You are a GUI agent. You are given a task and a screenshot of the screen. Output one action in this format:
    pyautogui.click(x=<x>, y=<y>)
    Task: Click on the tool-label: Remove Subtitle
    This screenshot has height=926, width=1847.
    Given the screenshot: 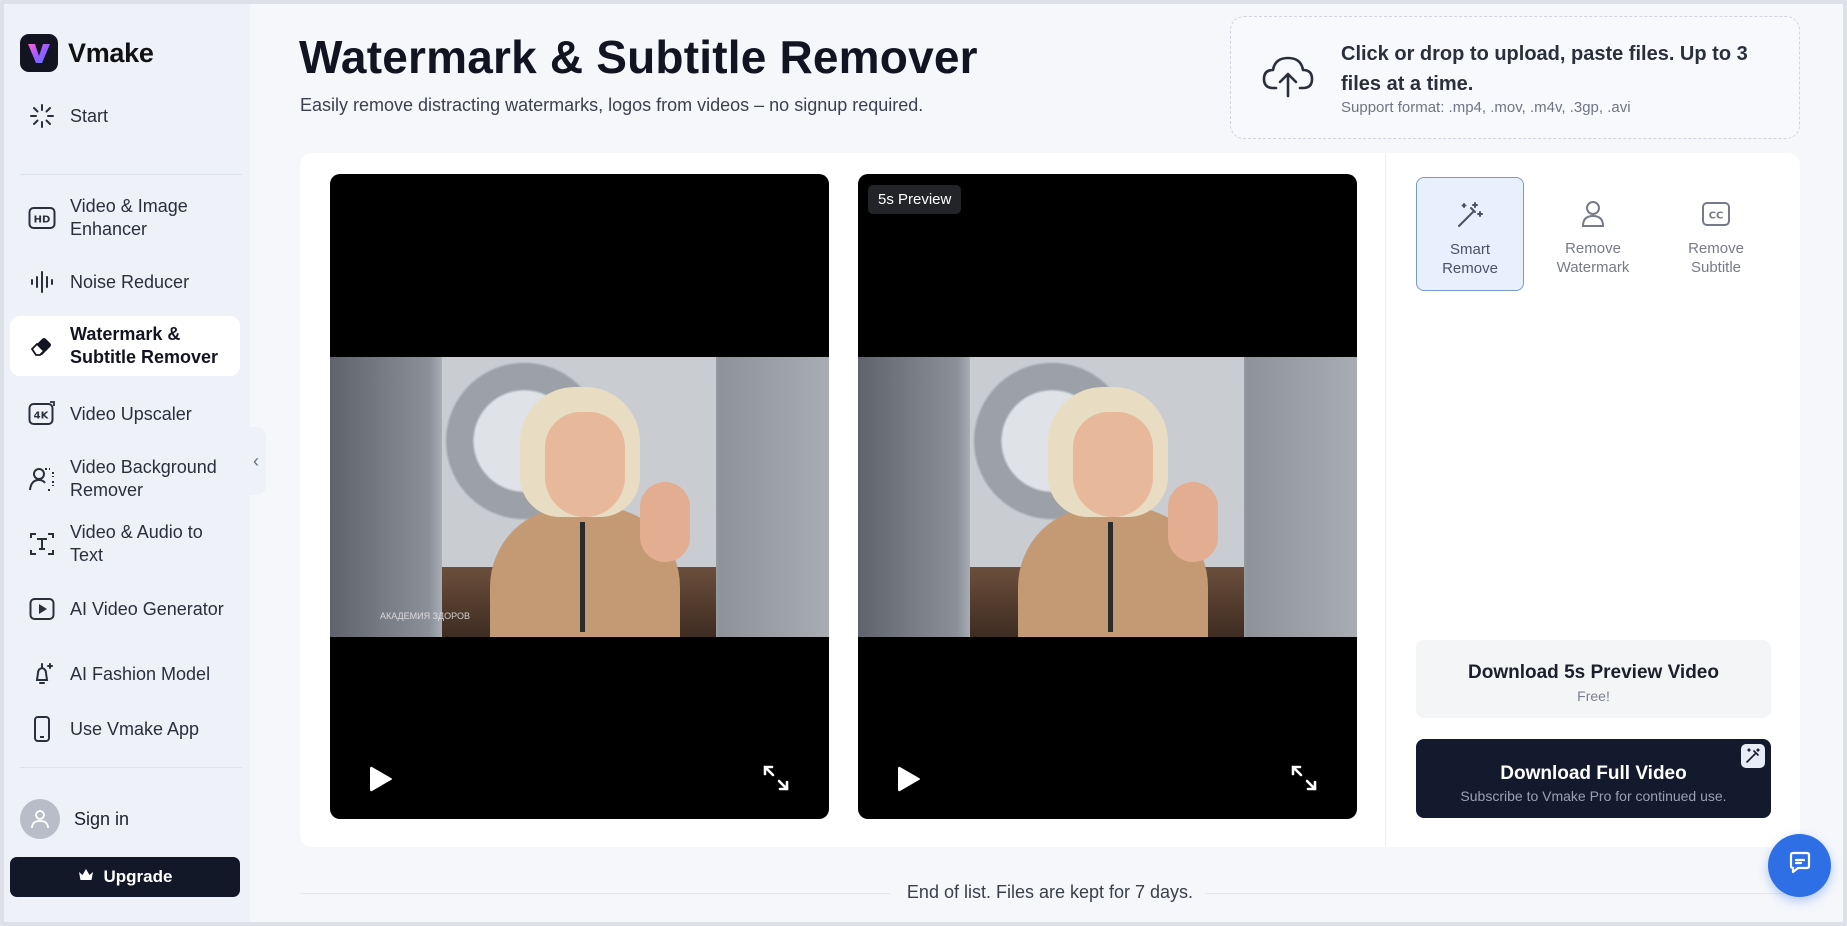 What is the action you would take?
    pyautogui.click(x=1716, y=258)
    